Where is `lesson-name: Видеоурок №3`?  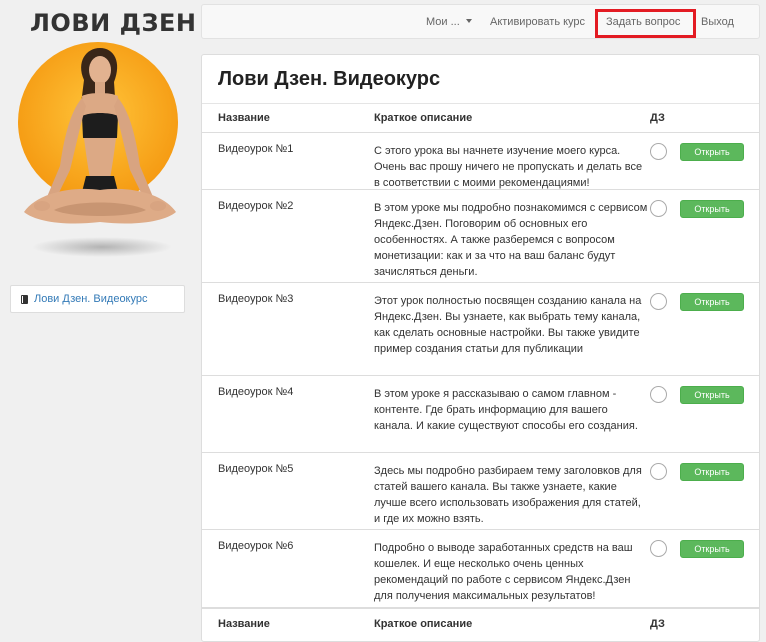
lesson-name: Видеоурок №3 is located at coordinates (256, 299).